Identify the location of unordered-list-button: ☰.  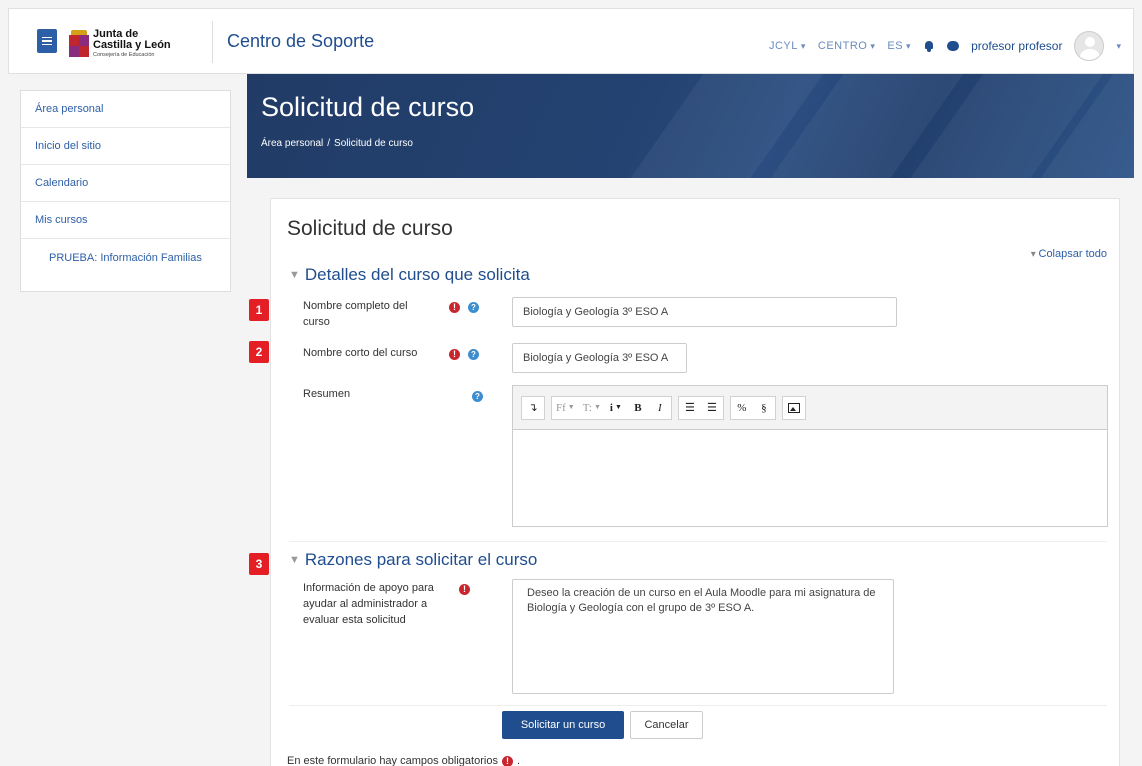
(690, 408).